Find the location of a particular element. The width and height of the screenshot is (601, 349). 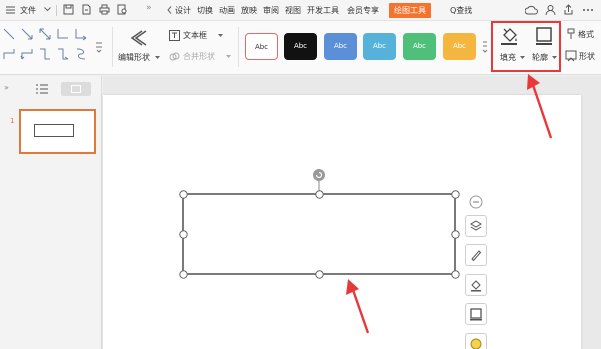

rotate-handle-icon is located at coordinates (319, 175).